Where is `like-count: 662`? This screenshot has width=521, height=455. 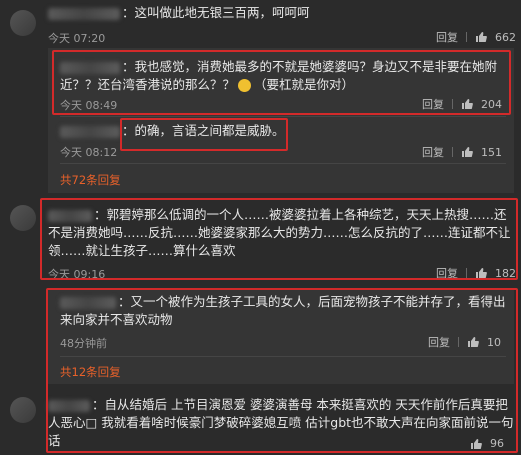
like-count: 662 is located at coordinates (505, 37).